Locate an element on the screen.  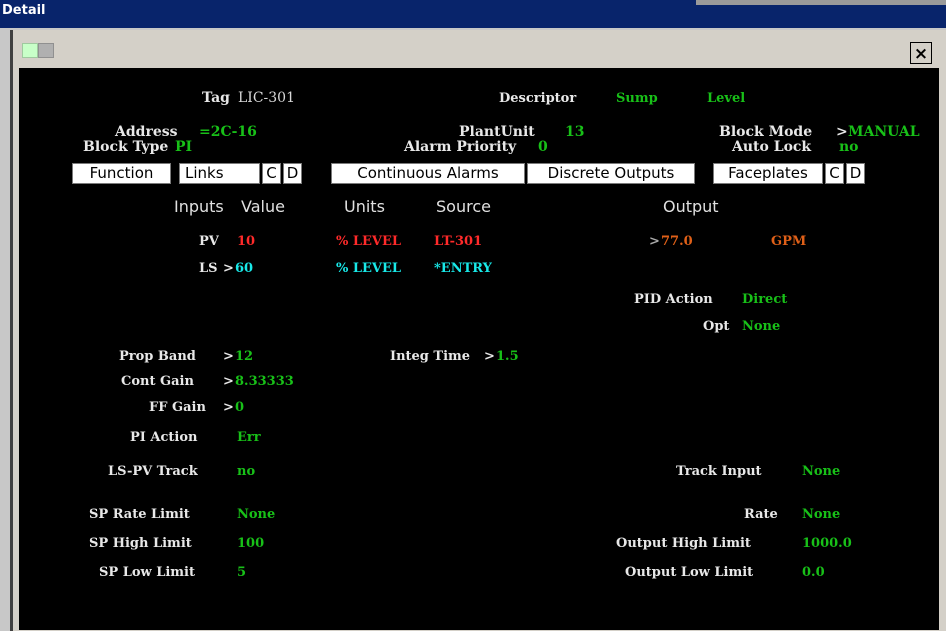
plant-unit-label: PlantUnit is located at coordinates (497, 132).